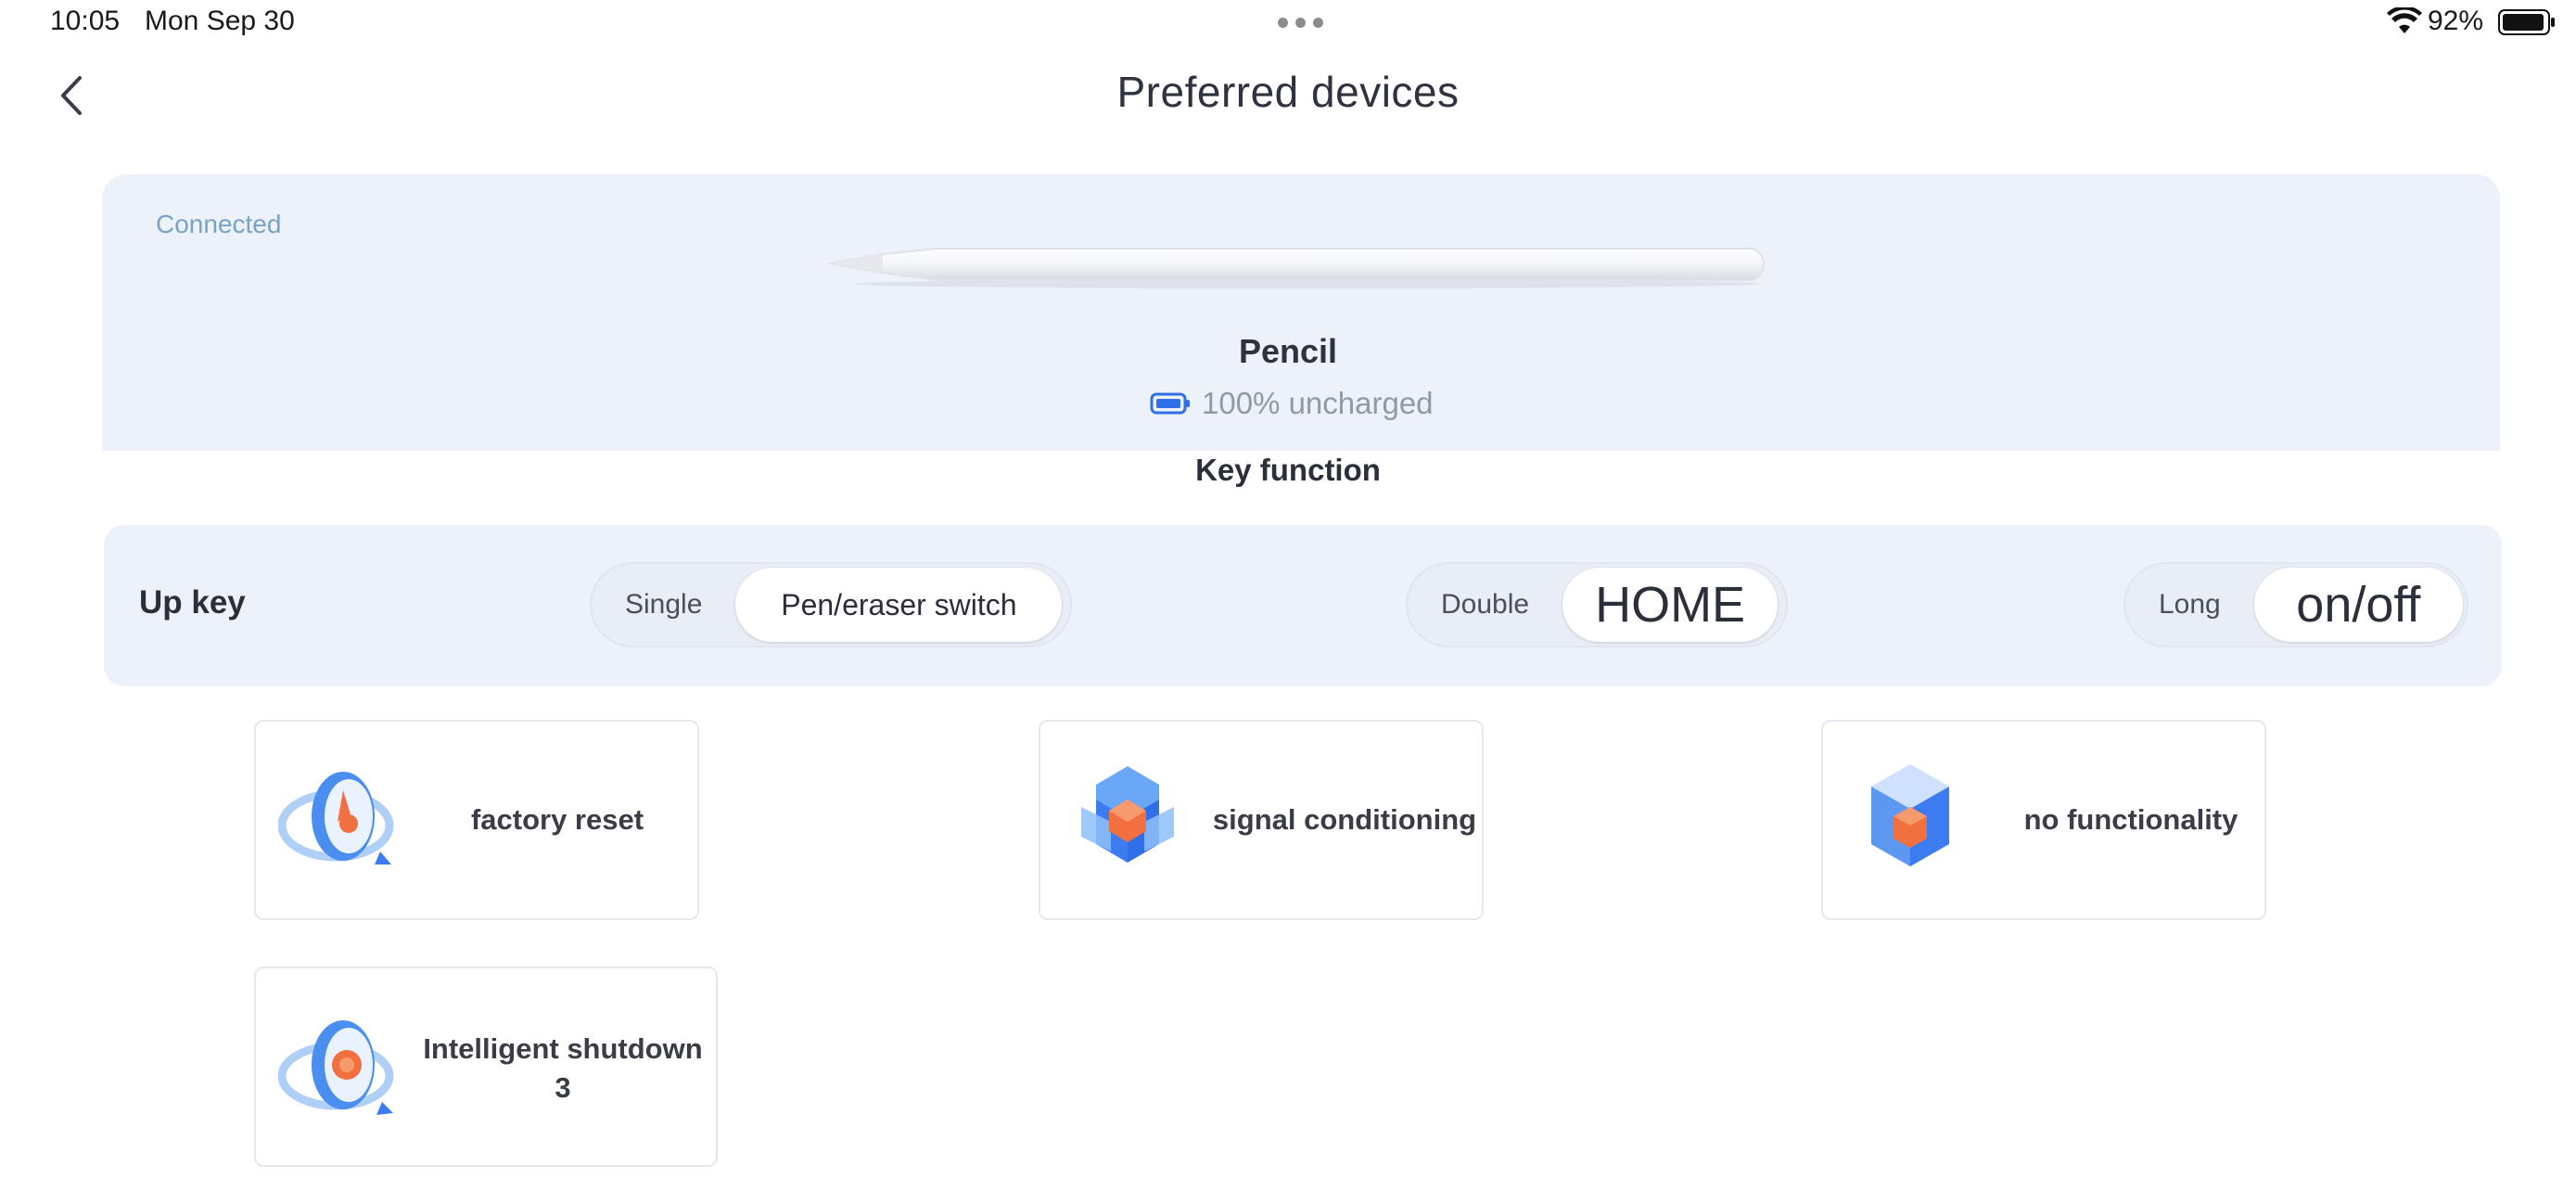 This screenshot has height=1191, width=2576. I want to click on no-functionality-card: no functionality, so click(2044, 820).